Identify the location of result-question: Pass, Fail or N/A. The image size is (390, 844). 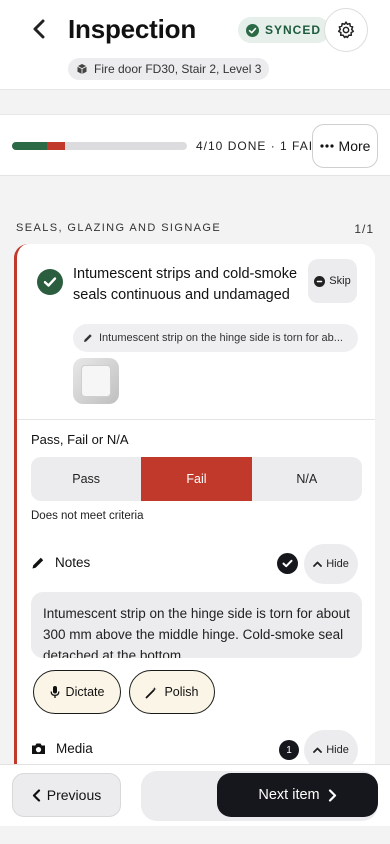
(80, 439).